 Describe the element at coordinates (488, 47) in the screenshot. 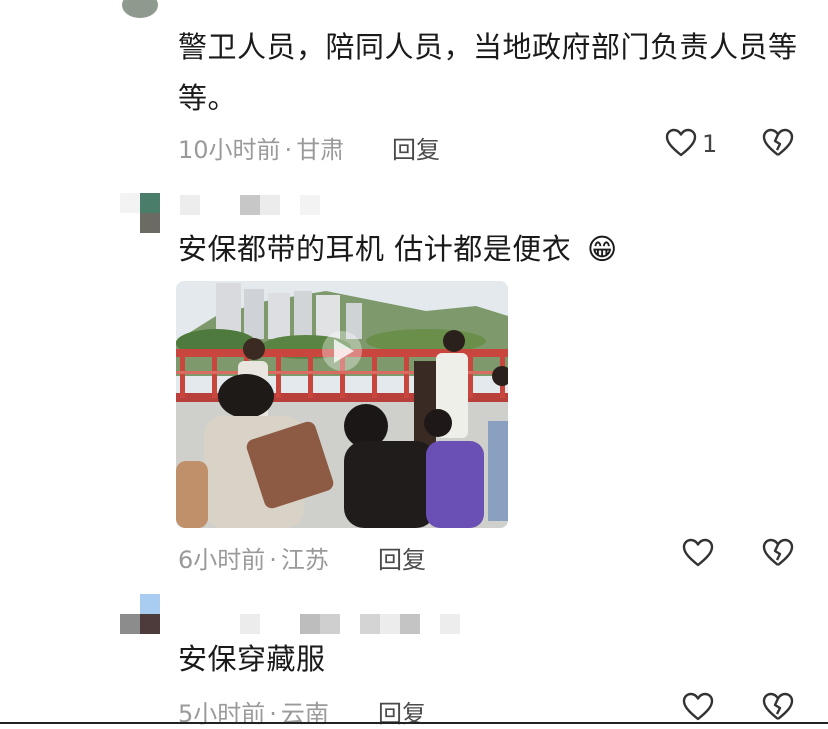

I see `comment-text-line1: 警卫人员，陪同人员，当地政府部门负责人员等` at that location.